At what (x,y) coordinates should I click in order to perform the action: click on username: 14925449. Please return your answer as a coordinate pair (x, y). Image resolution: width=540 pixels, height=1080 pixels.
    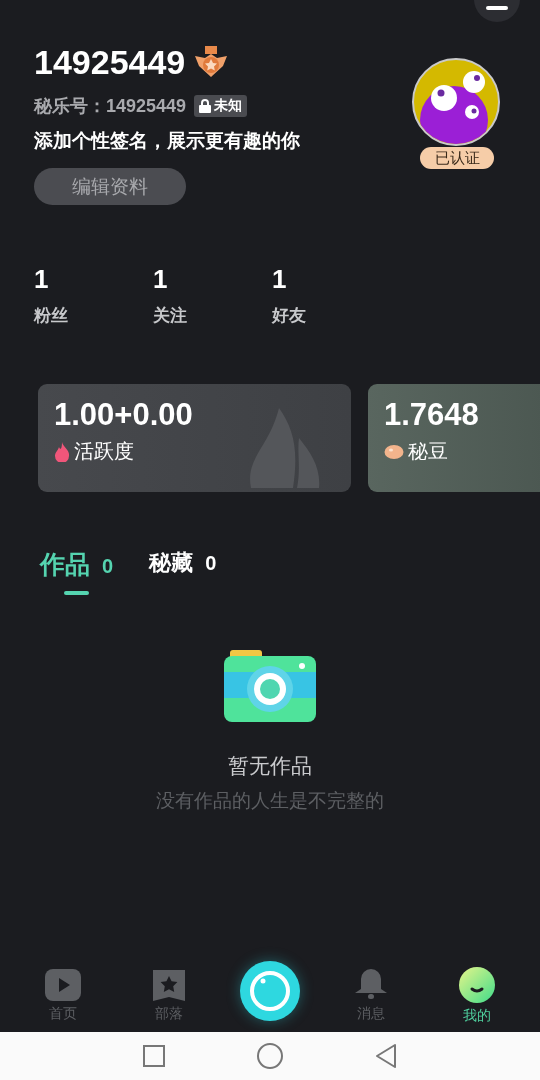
    Looking at the image, I should click on (110, 62).